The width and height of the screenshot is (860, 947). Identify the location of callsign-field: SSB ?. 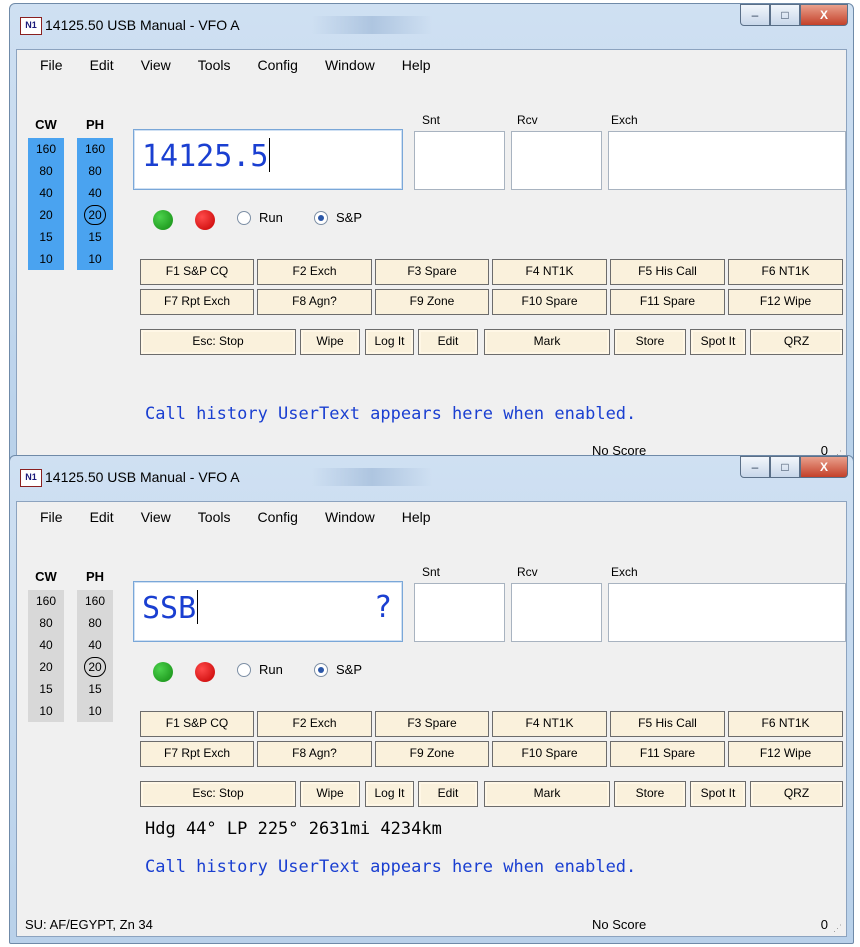
(268, 611).